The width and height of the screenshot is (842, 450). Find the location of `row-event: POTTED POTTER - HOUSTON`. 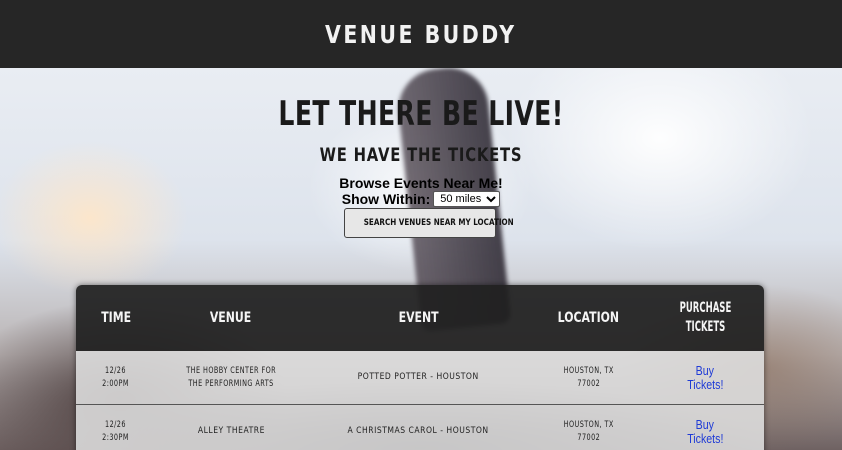

row-event: POTTED POTTER - HOUSTON is located at coordinates (418, 377).